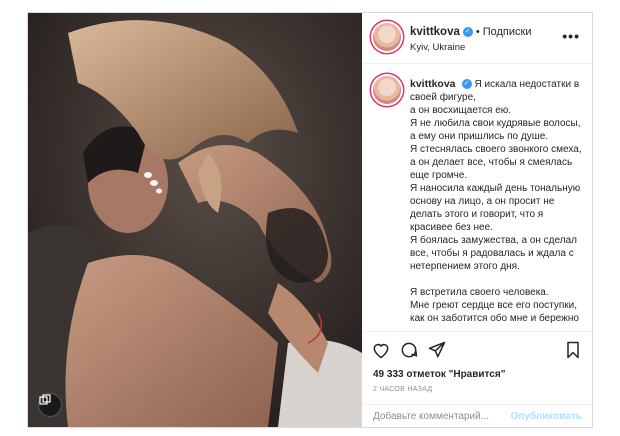 The width and height of the screenshot is (620, 436). Describe the element at coordinates (571, 36) in the screenshot. I see `more-options-icon: •••` at that location.